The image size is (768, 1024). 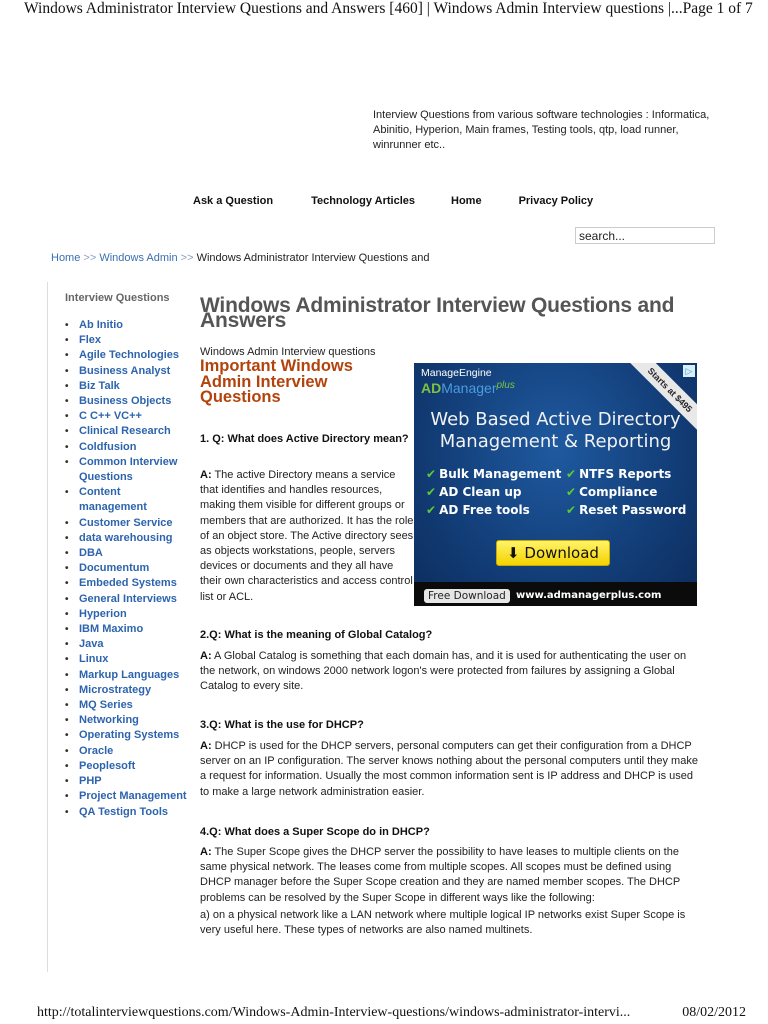 I want to click on ad-feature: ✔ AD Clean up, so click(x=496, y=492).